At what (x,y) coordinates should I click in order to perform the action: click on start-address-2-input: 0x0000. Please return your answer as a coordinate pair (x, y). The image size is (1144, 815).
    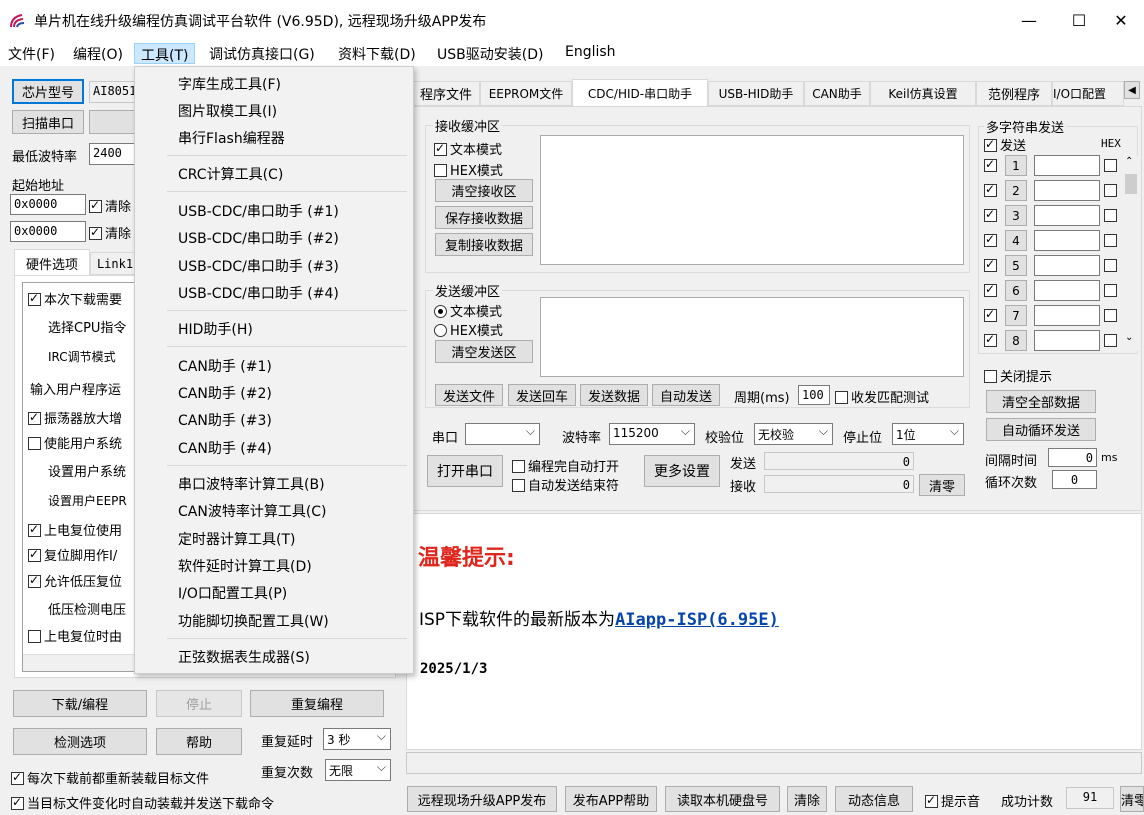
    Looking at the image, I should click on (48, 231).